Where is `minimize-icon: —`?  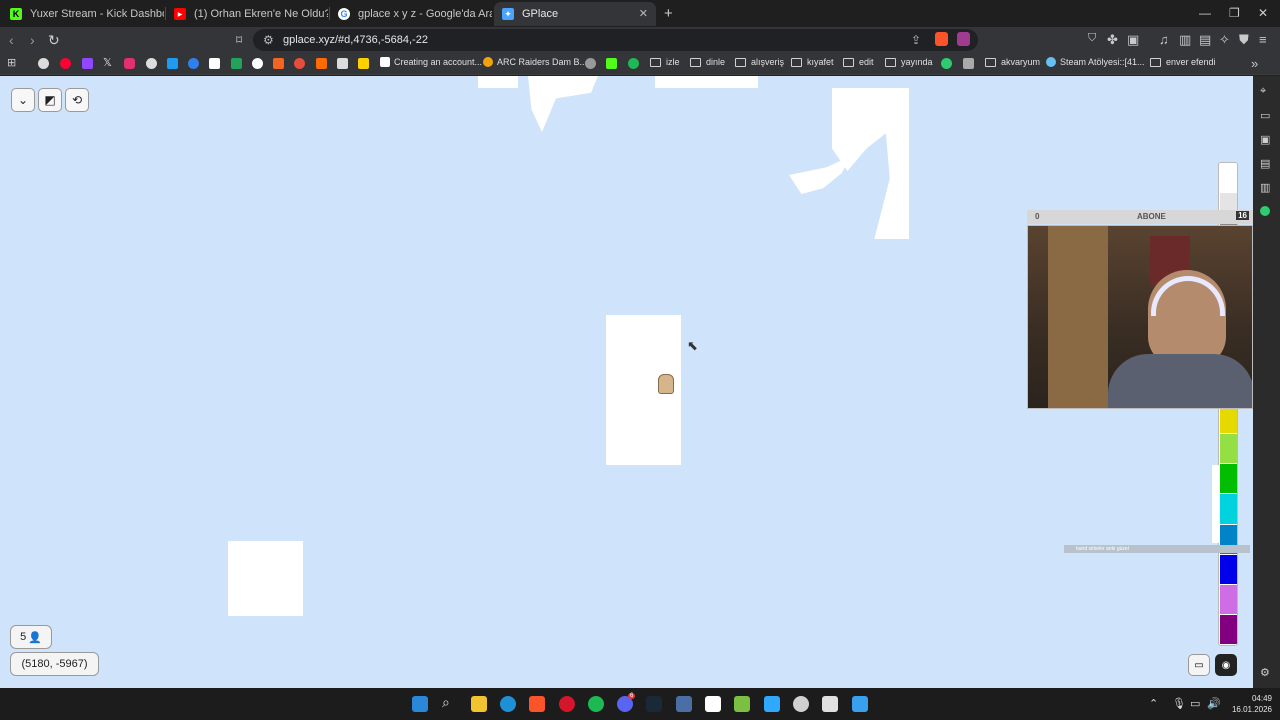
minimize-icon: — is located at coordinates (1205, 13).